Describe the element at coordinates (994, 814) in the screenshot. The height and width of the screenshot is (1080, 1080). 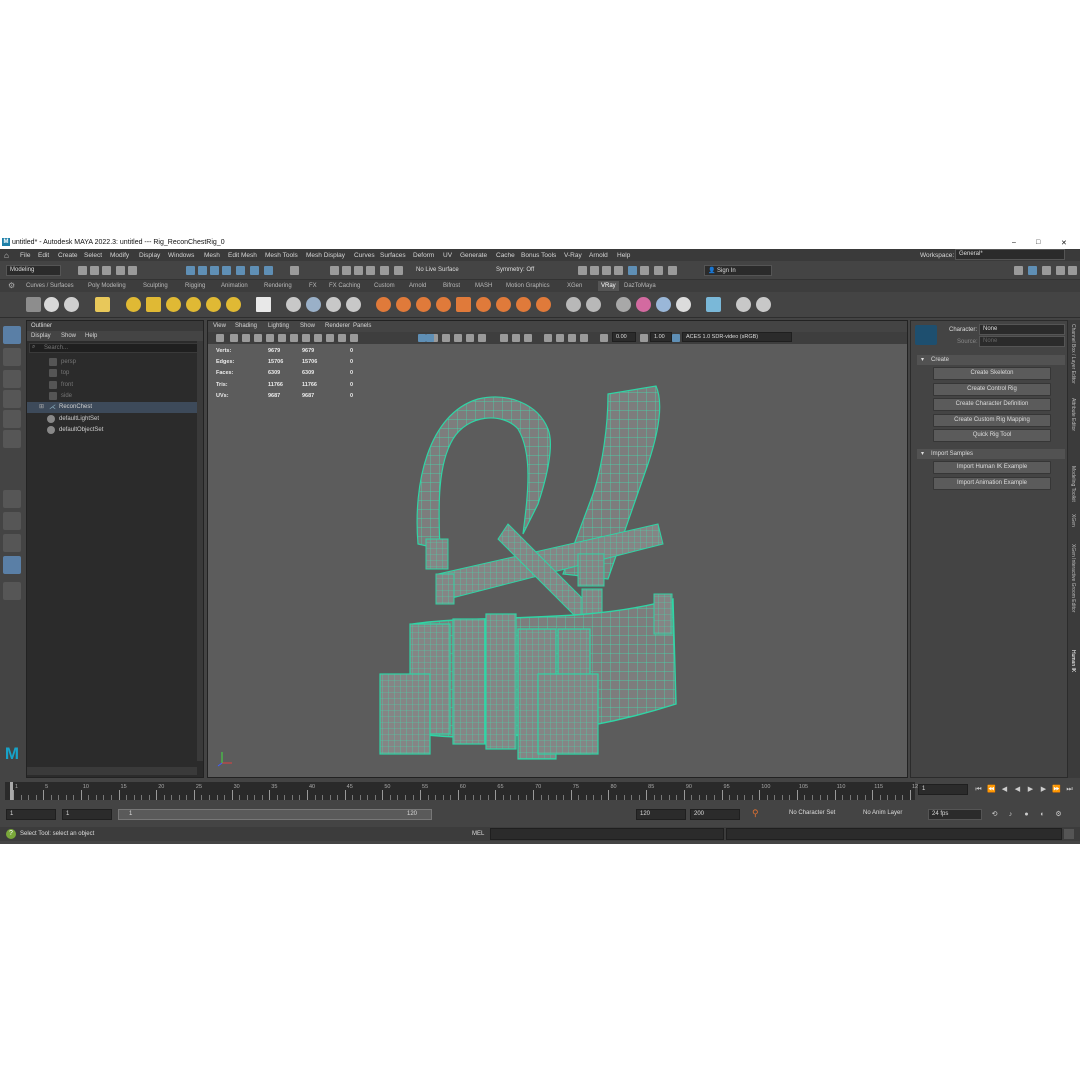
I see `loop-icon: ⟲` at that location.